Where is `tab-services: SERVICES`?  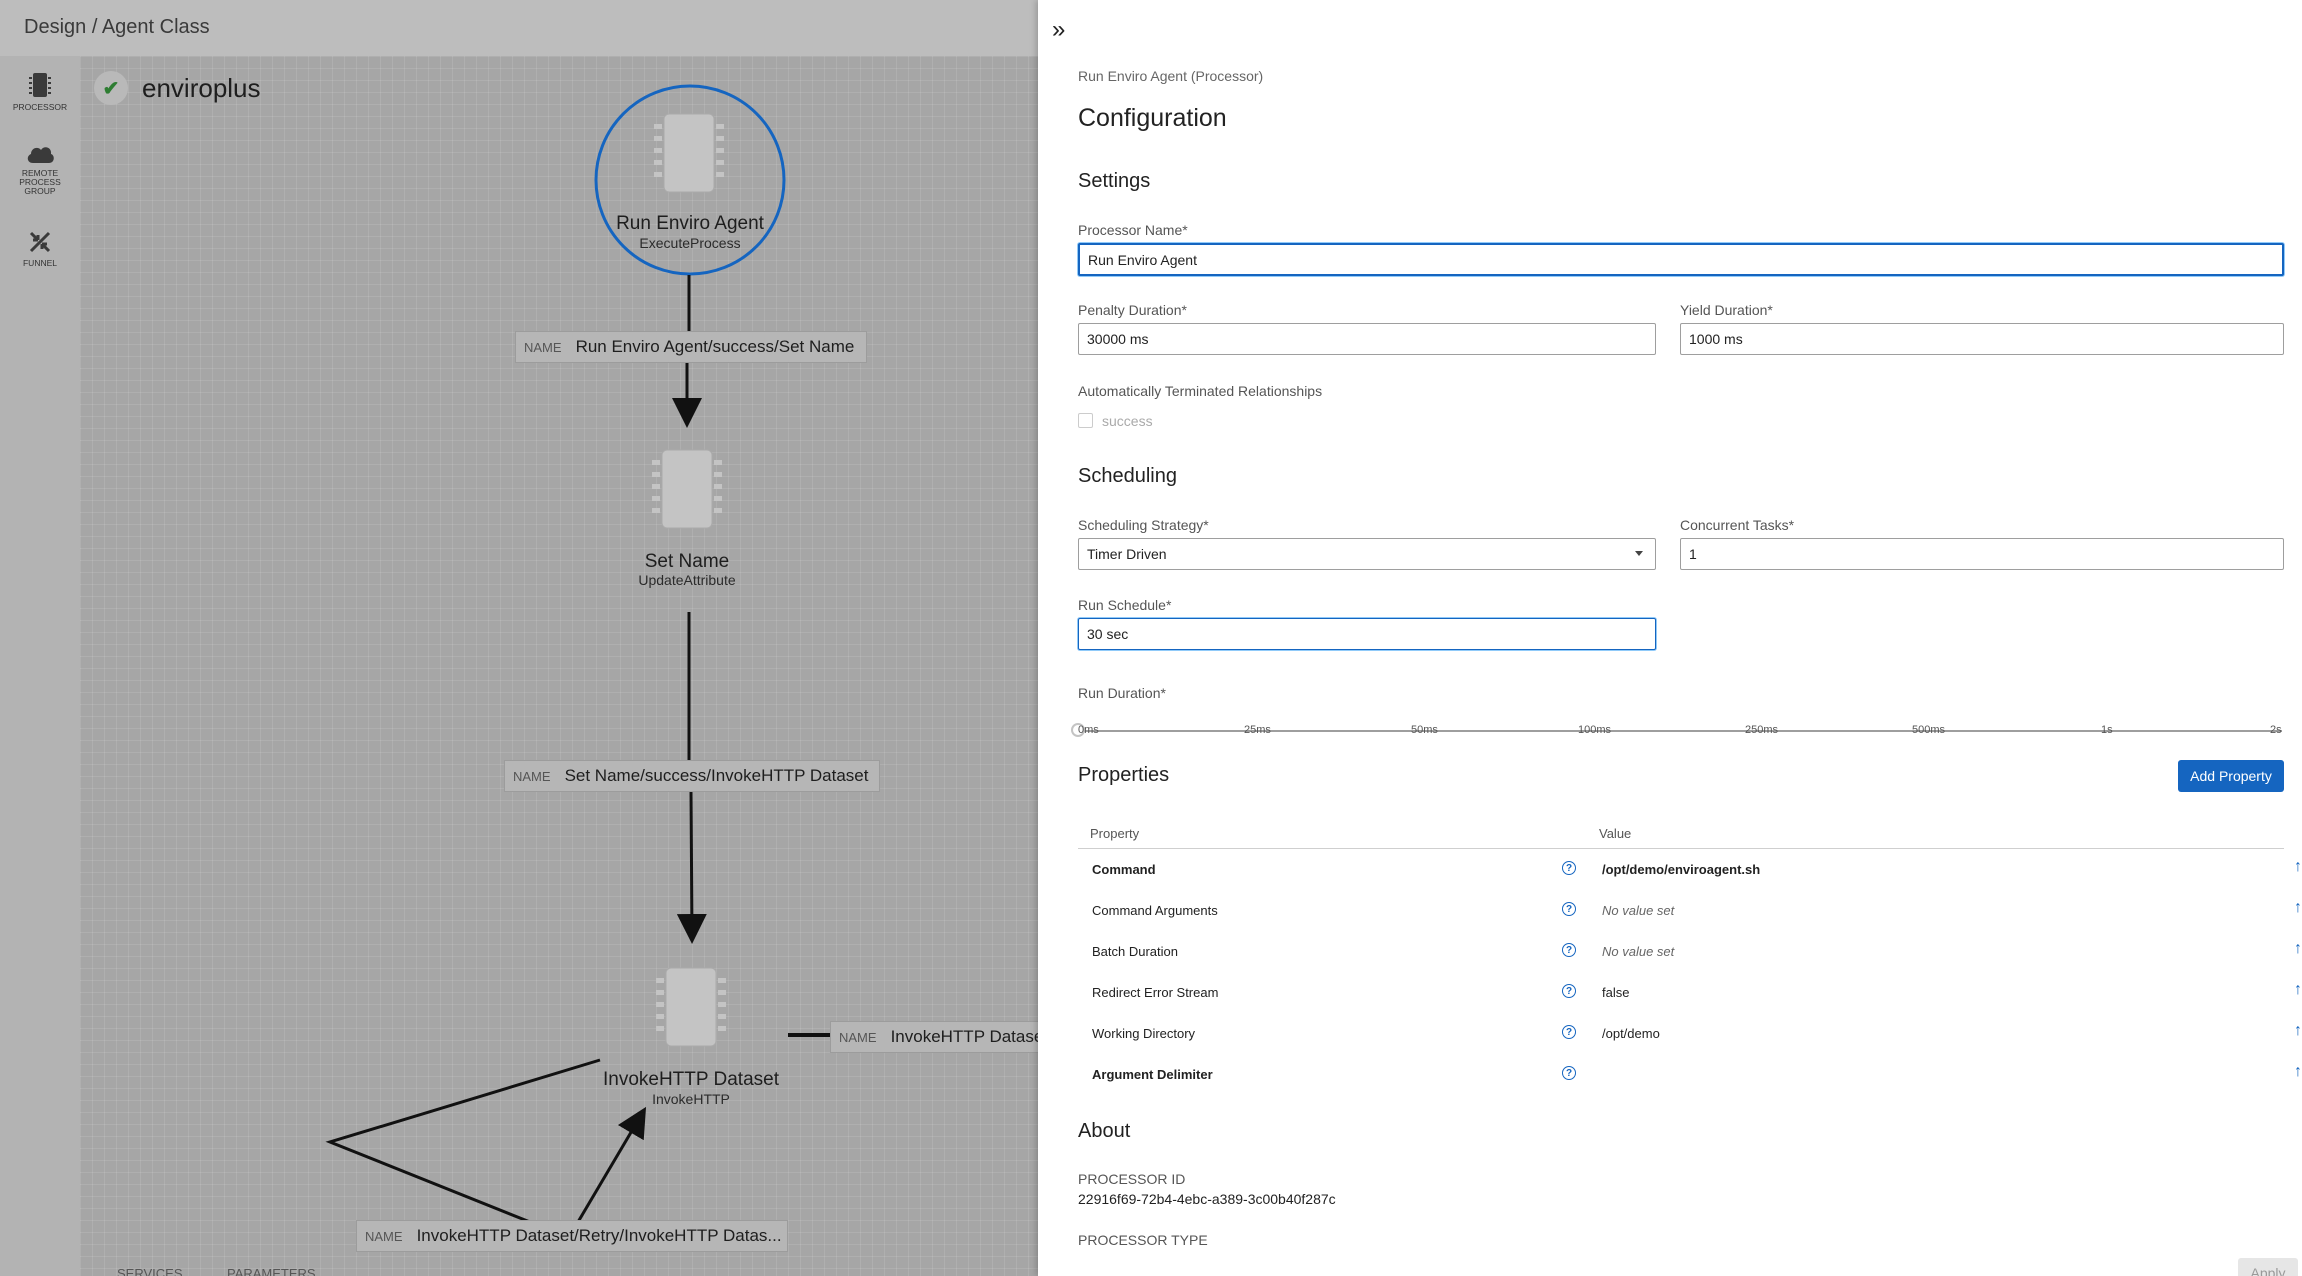
tab-services: SERVICES is located at coordinates (150, 1271).